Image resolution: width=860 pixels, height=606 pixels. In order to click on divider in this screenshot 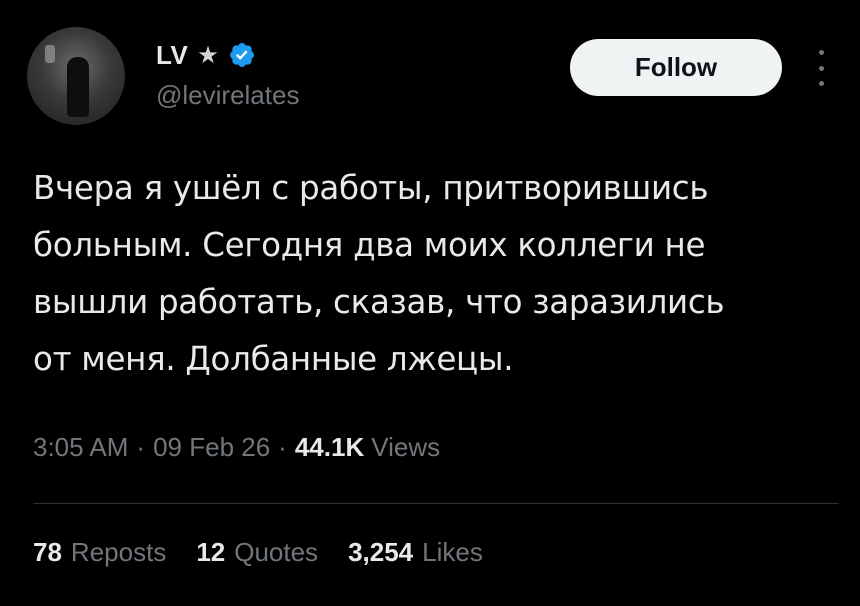, I will do `click(436, 503)`.